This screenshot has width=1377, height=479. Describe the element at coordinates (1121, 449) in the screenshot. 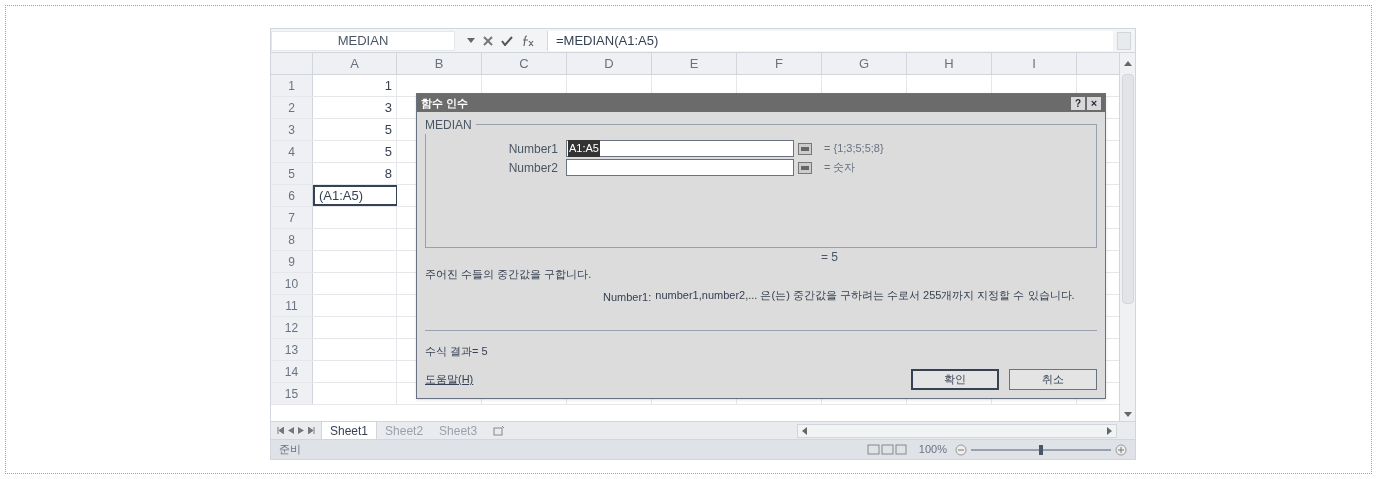

I see `zoom-in-icon` at that location.